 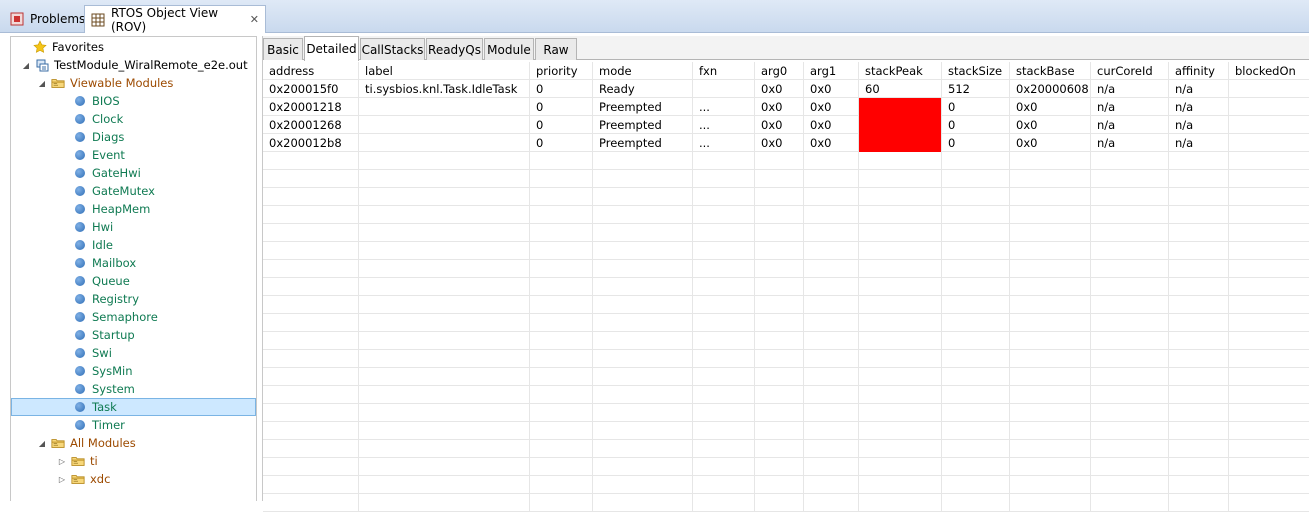 What do you see at coordinates (556, 49) in the screenshot?
I see `subtab-raw: Raw` at bounding box center [556, 49].